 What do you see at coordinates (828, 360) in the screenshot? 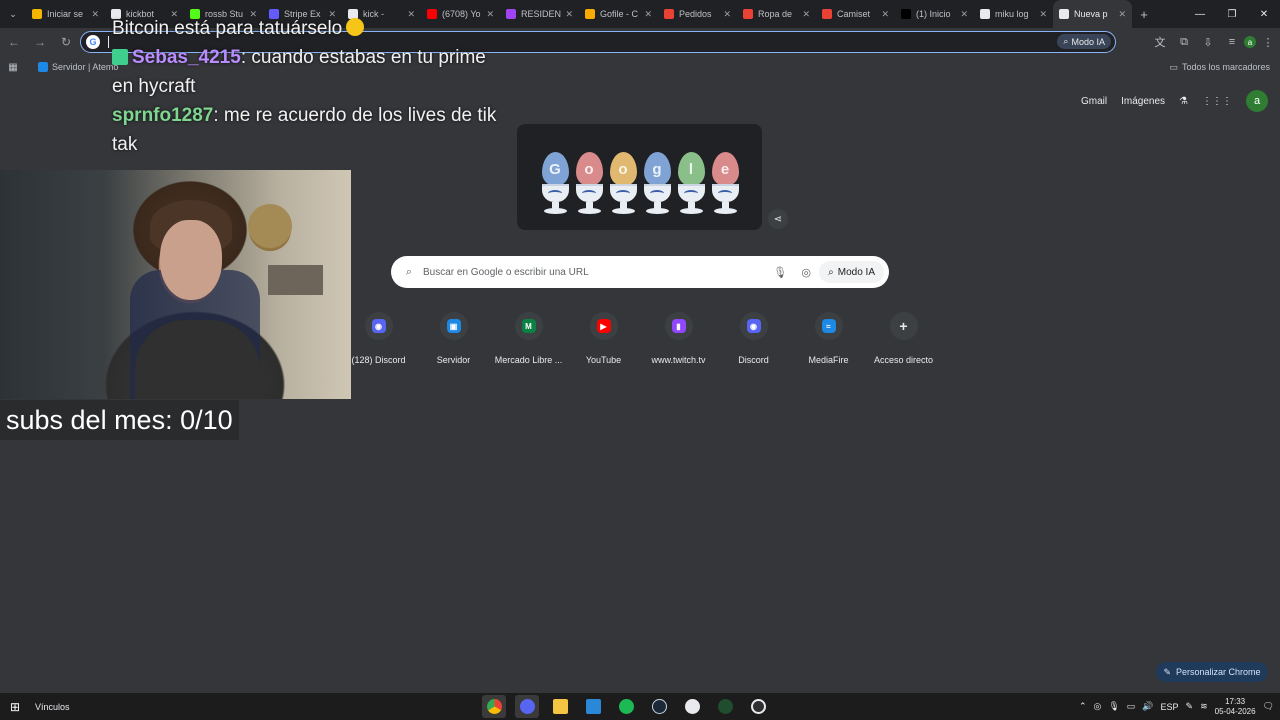
I see `shortcut-label: MediaFire` at bounding box center [828, 360].